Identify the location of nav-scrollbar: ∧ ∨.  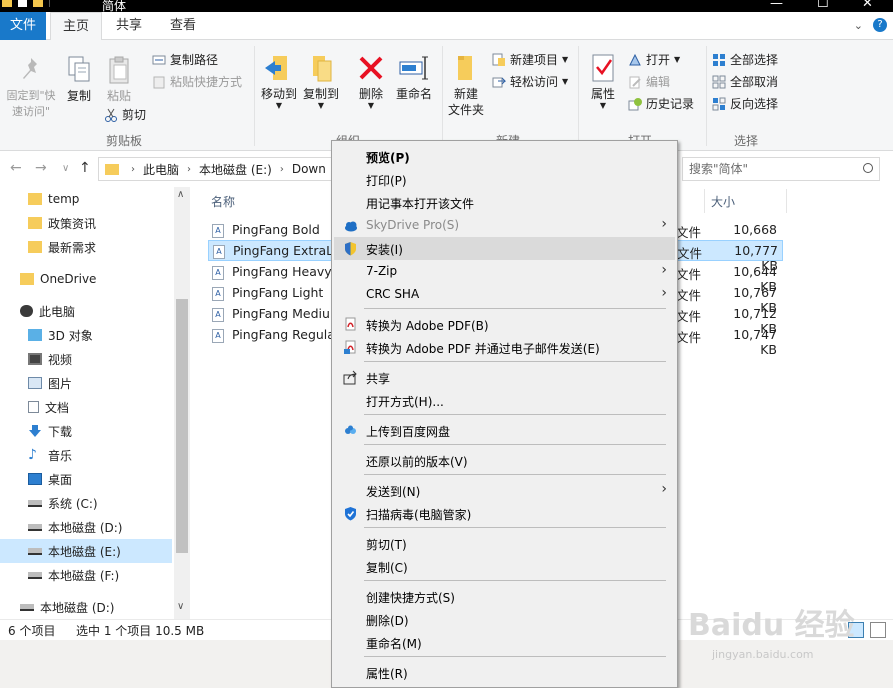
(182, 403).